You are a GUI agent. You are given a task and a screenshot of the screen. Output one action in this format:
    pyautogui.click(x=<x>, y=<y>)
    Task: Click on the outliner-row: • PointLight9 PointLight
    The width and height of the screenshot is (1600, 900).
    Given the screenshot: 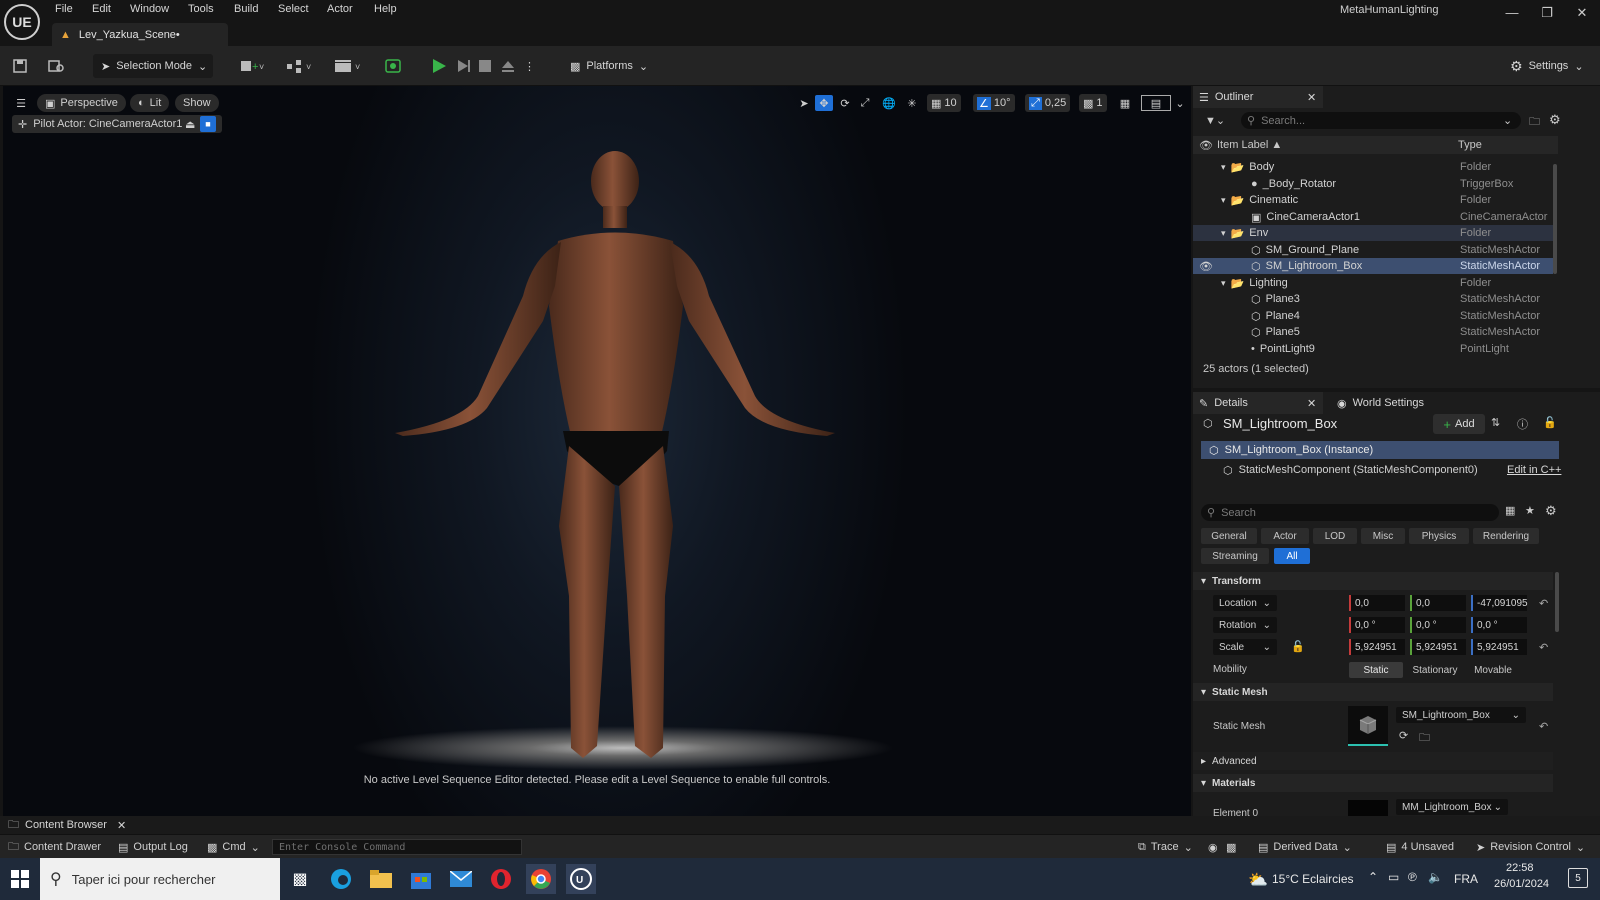 What is the action you would take?
    pyautogui.click(x=1373, y=349)
    